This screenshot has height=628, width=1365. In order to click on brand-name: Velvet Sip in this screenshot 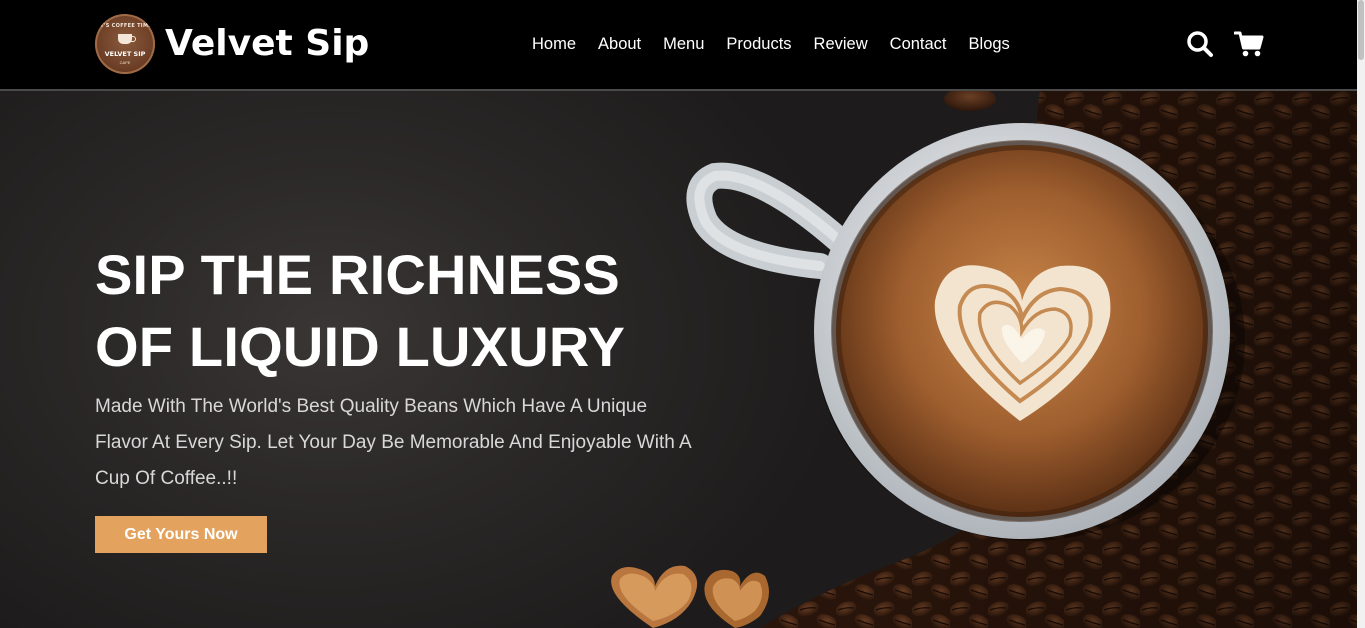, I will do `click(267, 44)`.